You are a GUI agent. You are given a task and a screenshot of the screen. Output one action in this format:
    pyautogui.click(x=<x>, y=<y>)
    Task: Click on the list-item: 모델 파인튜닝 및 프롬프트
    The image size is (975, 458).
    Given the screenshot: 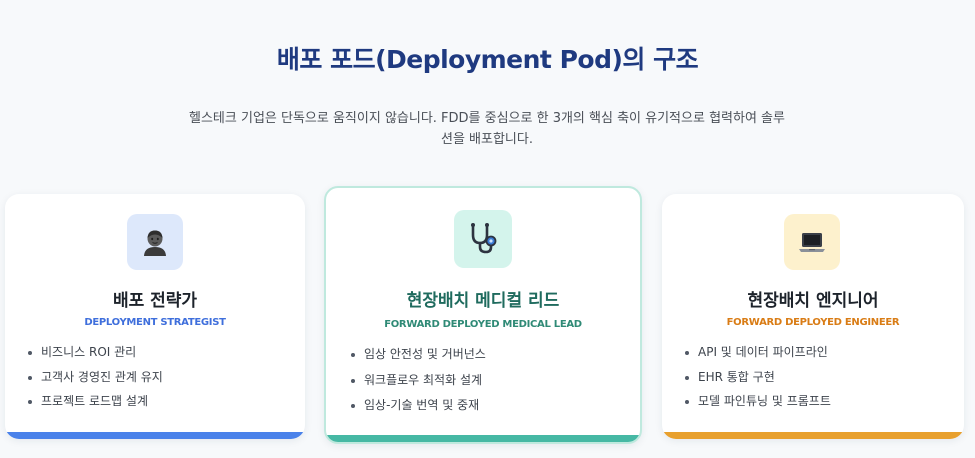 What is the action you would take?
    pyautogui.click(x=757, y=405)
    